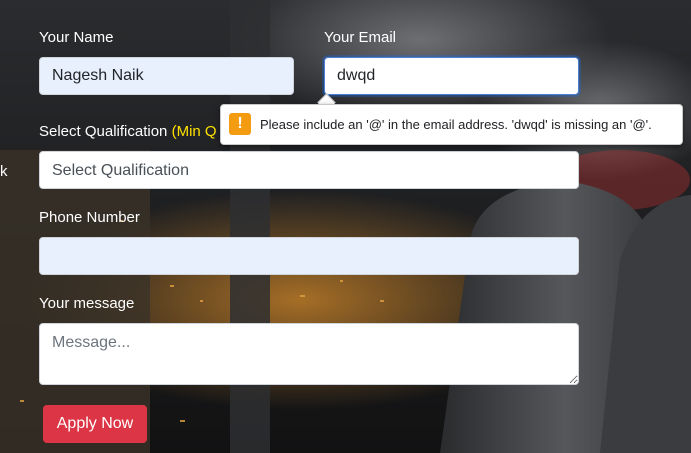 The image size is (691, 453). Describe the element at coordinates (166, 76) in the screenshot. I see `name-input` at that location.